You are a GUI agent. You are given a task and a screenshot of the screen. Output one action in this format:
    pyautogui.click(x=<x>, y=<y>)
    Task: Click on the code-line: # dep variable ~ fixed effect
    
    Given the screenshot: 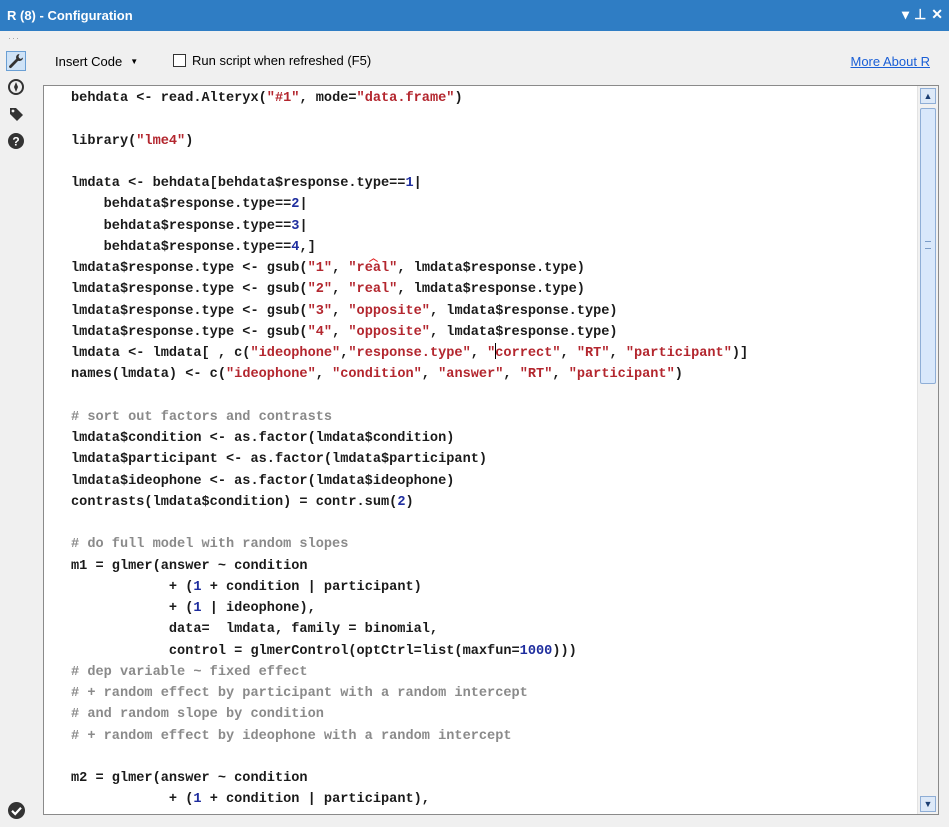 What is the action you would take?
    pyautogui.click(x=409, y=672)
    